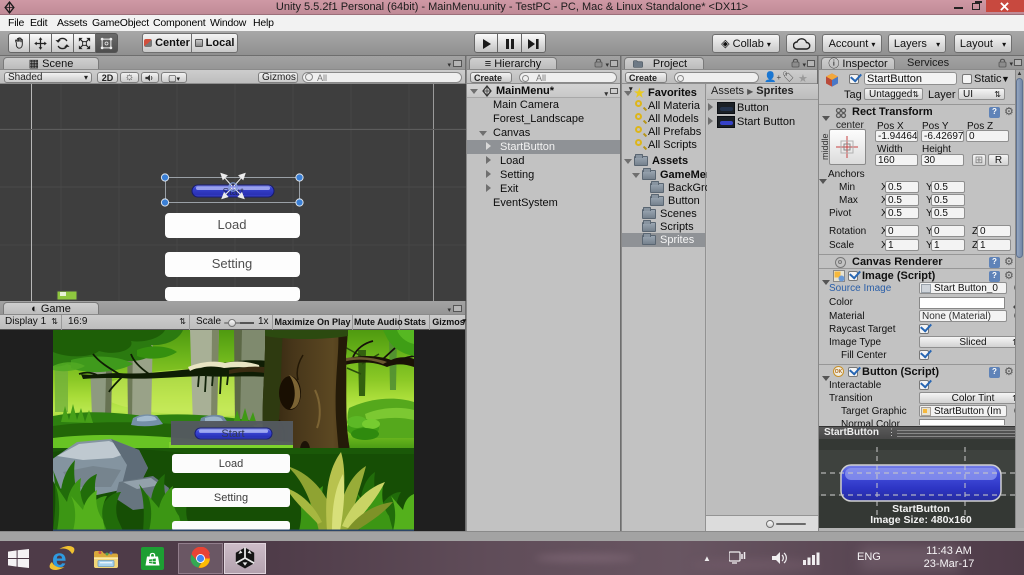 The height and width of the screenshot is (575, 1024). What do you see at coordinates (232, 434) in the screenshot?
I see `svg-text: Start` at bounding box center [232, 434].